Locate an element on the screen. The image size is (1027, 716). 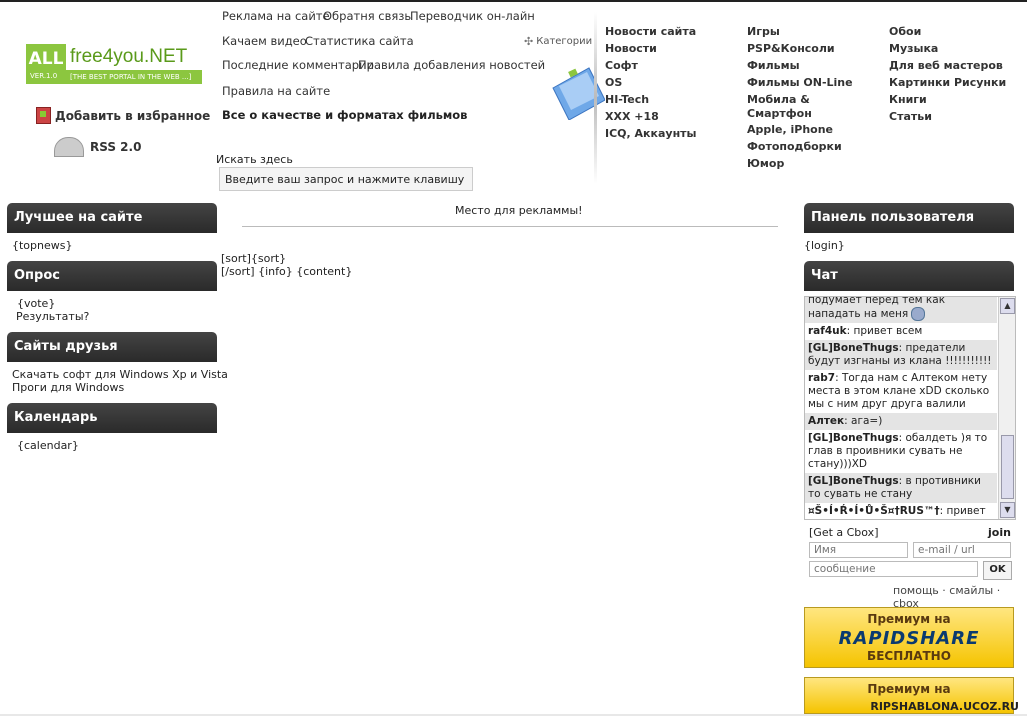
header-divider is located at coordinates (595, 98).